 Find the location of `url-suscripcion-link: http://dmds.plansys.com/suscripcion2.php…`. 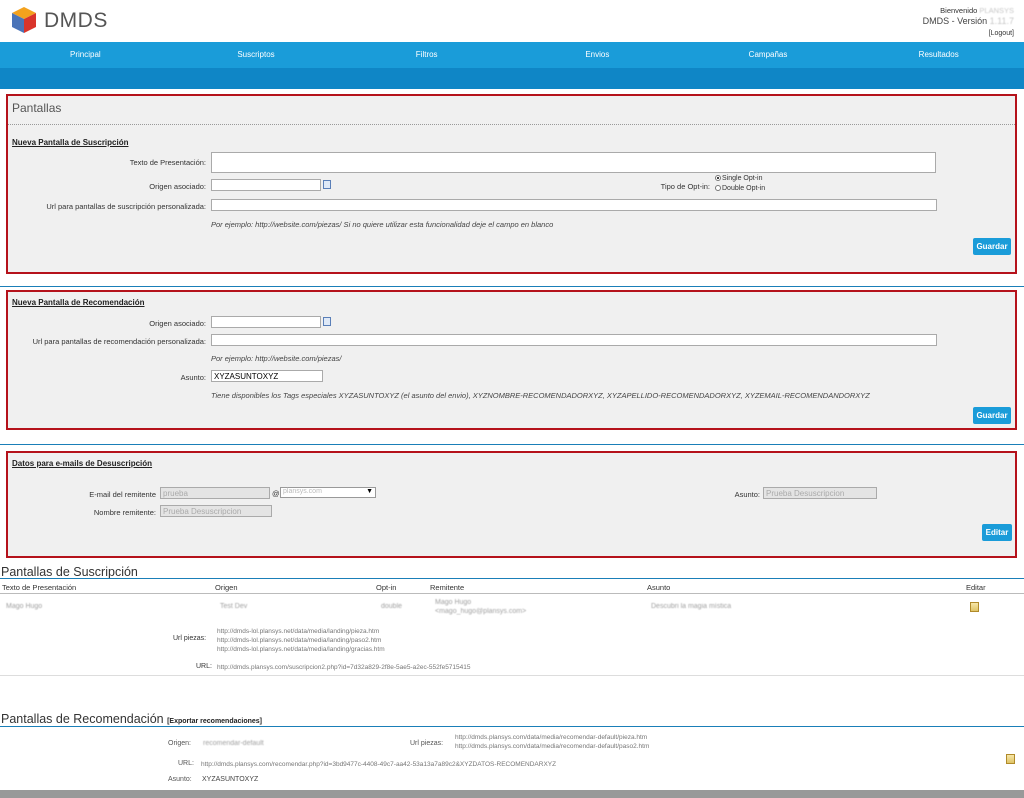

url-suscripcion-link: http://dmds.plansys.com/suscripcion2.php… is located at coordinates (344, 667).